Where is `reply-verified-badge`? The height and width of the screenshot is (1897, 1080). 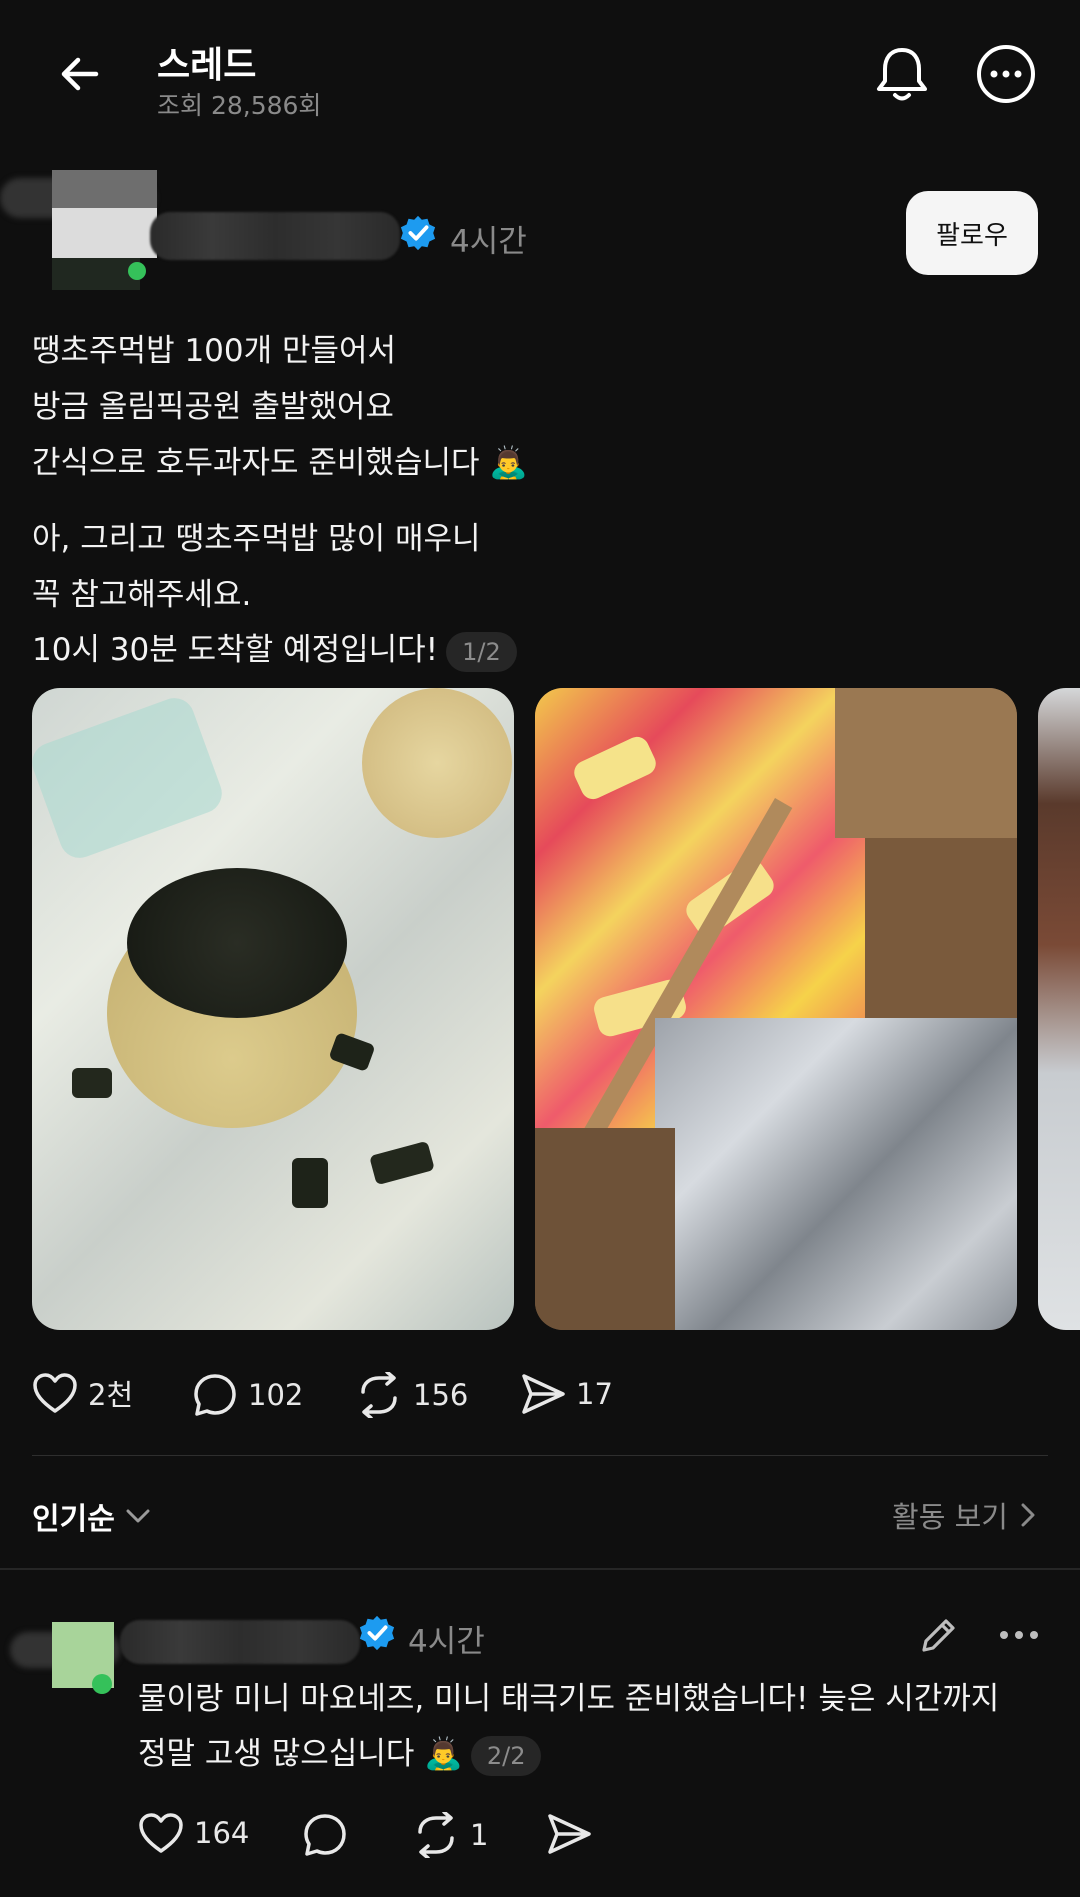 reply-verified-badge is located at coordinates (377, 1635).